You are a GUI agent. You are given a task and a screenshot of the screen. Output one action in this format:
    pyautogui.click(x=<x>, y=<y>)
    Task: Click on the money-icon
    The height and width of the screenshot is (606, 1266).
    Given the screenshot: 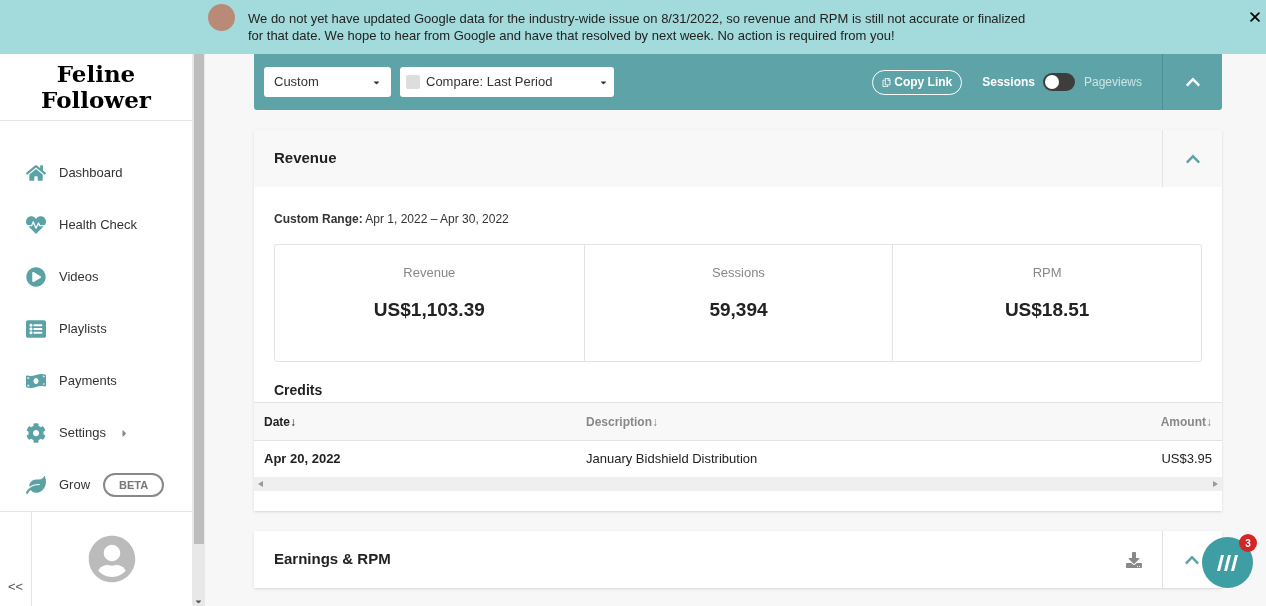 What is the action you would take?
    pyautogui.click(x=36, y=381)
    